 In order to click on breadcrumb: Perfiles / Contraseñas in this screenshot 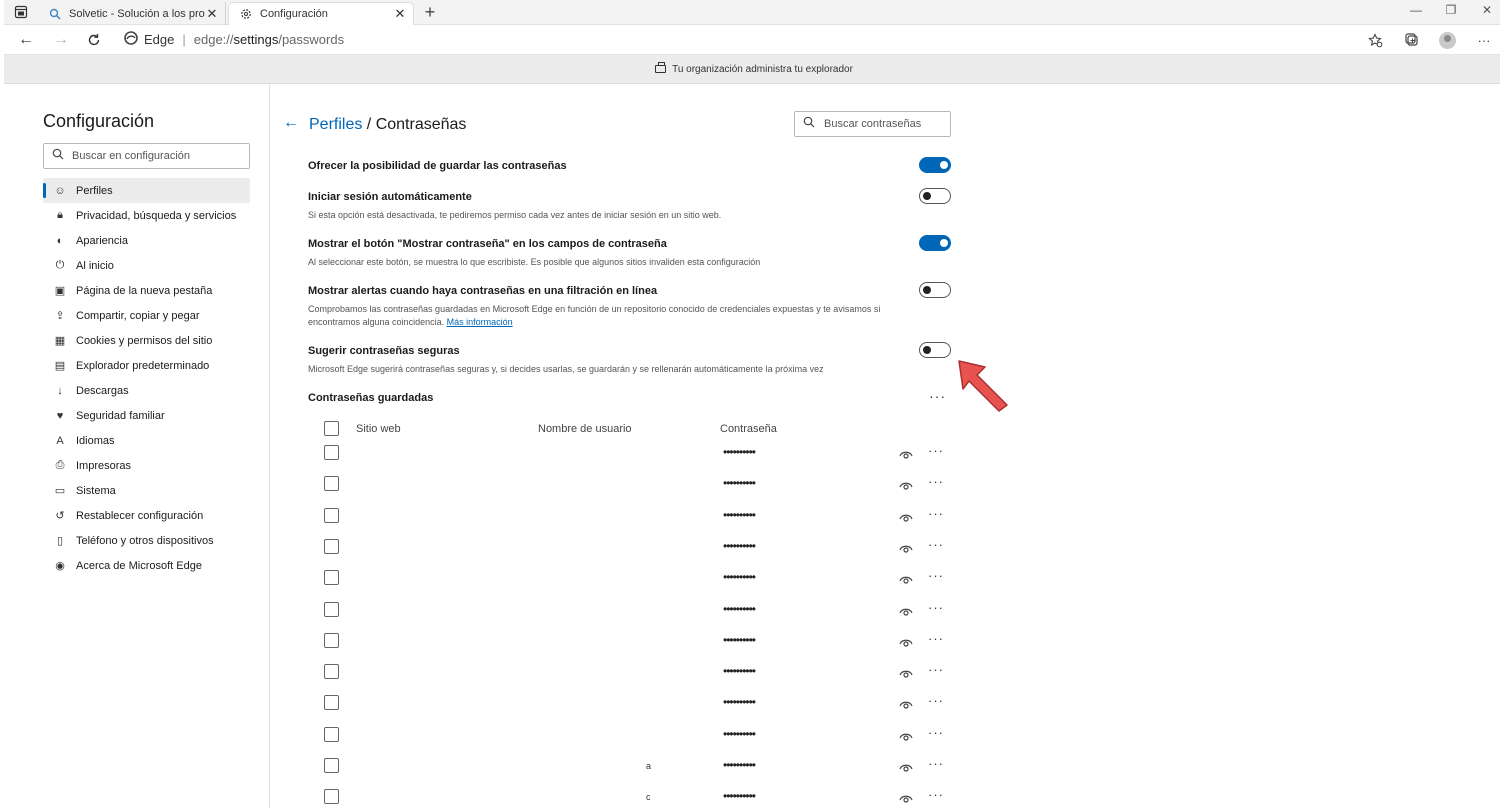, I will do `click(387, 125)`.